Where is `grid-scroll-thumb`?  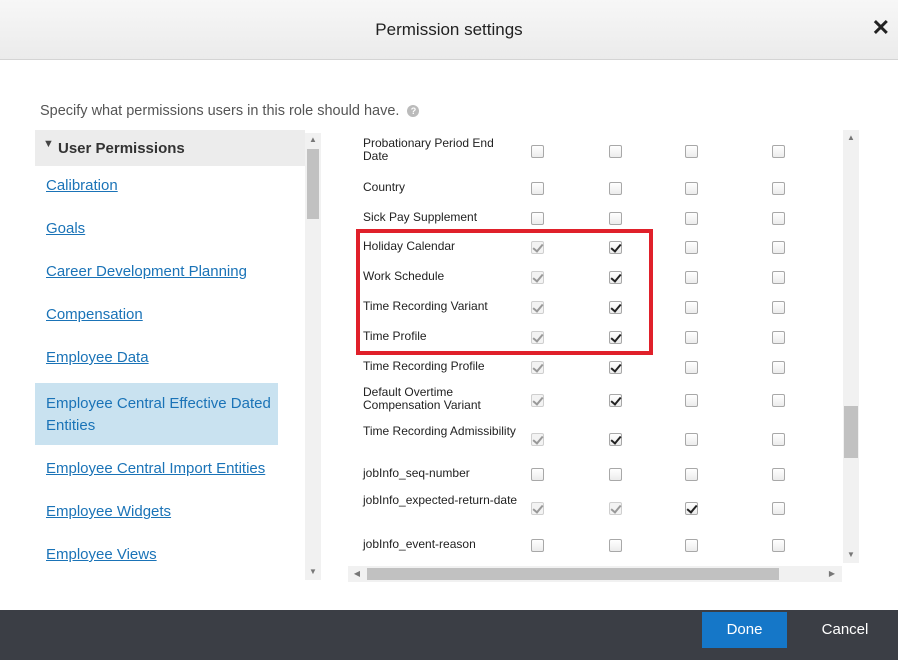 grid-scroll-thumb is located at coordinates (851, 432).